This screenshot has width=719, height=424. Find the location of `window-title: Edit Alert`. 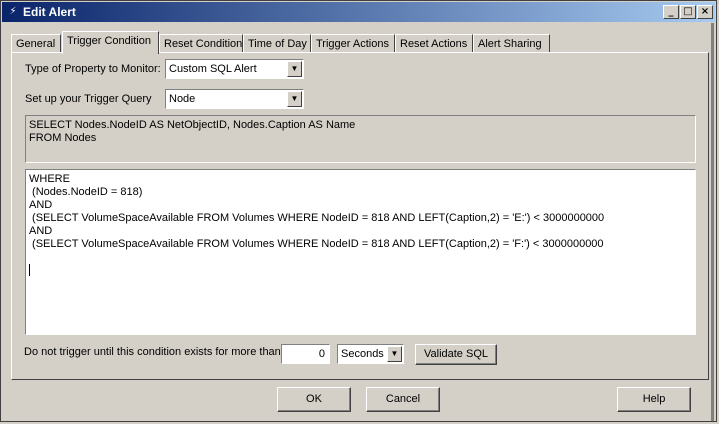

window-title: Edit Alert is located at coordinates (49, 12).